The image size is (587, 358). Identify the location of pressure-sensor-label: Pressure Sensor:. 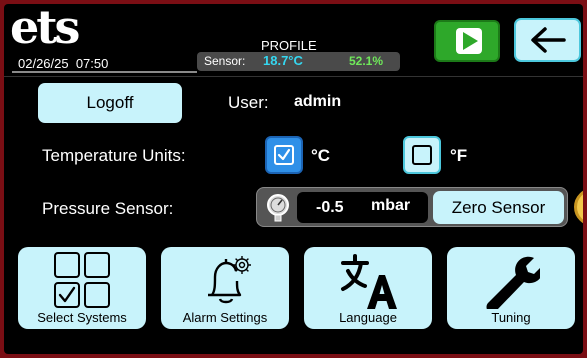
(108, 208).